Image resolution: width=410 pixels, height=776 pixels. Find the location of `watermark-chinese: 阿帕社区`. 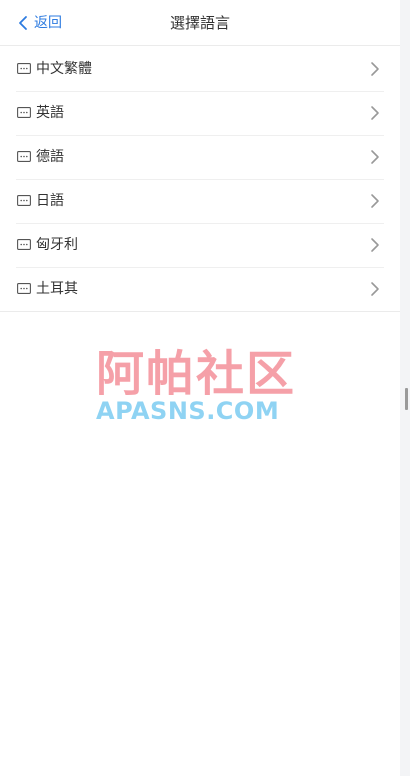

watermark-chinese: 阿帕社区 is located at coordinates (196, 374).